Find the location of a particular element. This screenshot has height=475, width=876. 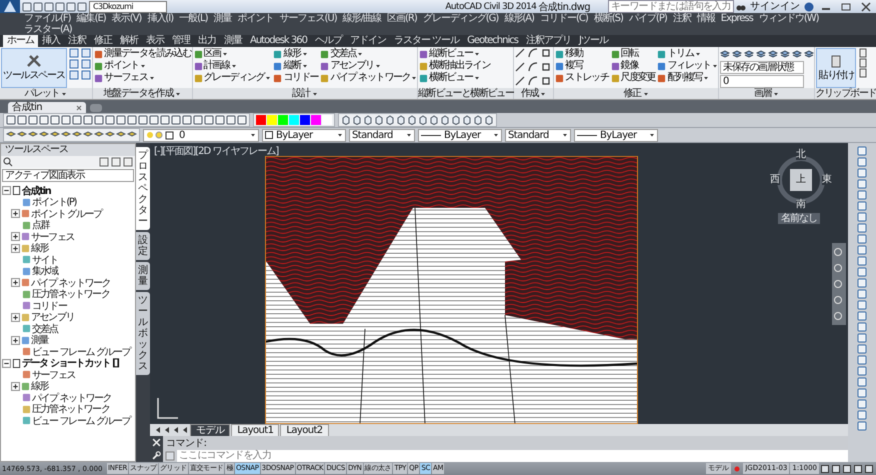

ribbon-button: 横断抽出ライン is located at coordinates (459, 66).